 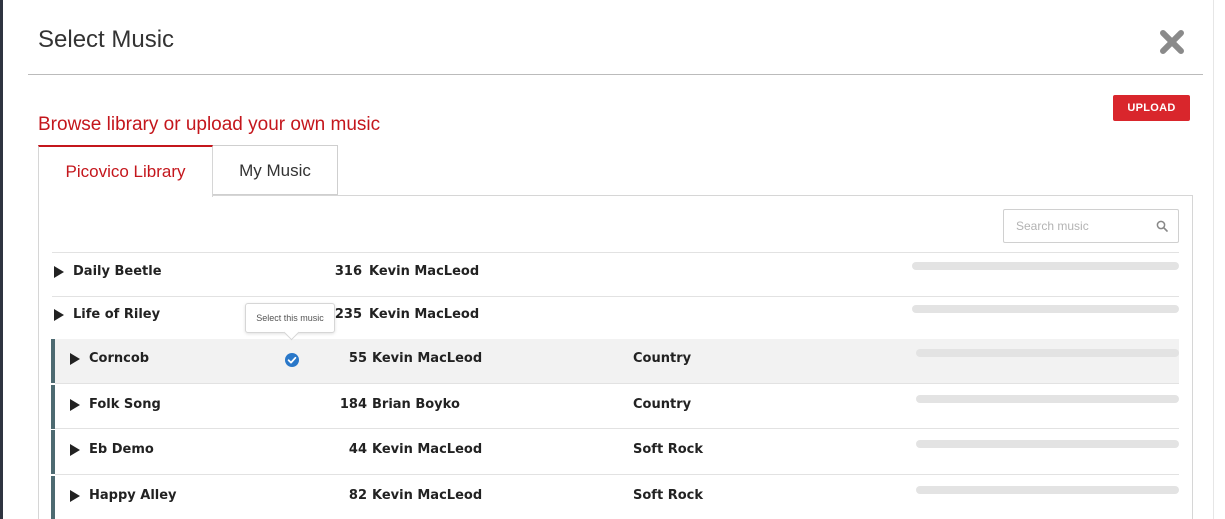 What do you see at coordinates (119, 358) in the screenshot?
I see `track-name: Corncob` at bounding box center [119, 358].